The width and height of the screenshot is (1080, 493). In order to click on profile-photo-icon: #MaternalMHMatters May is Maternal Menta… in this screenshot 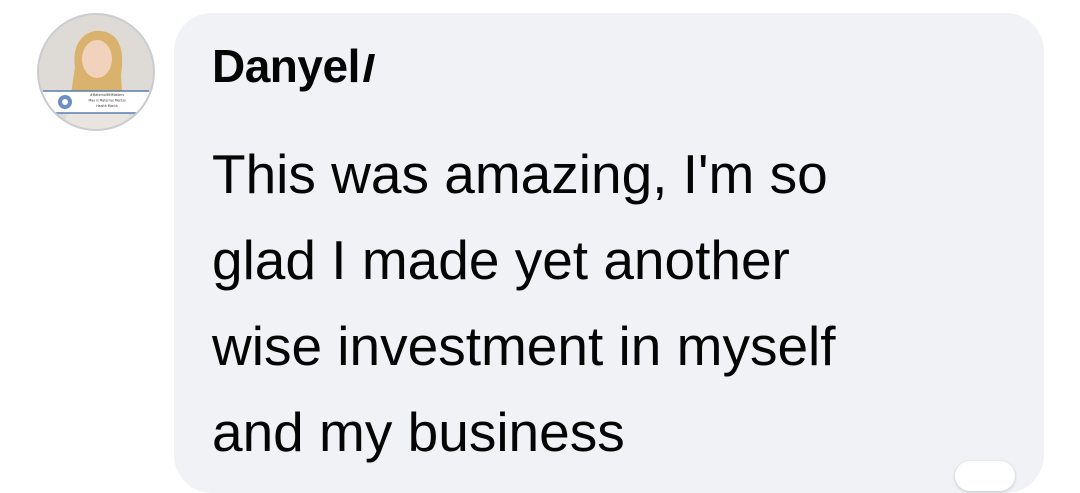, I will do `click(96, 72)`.